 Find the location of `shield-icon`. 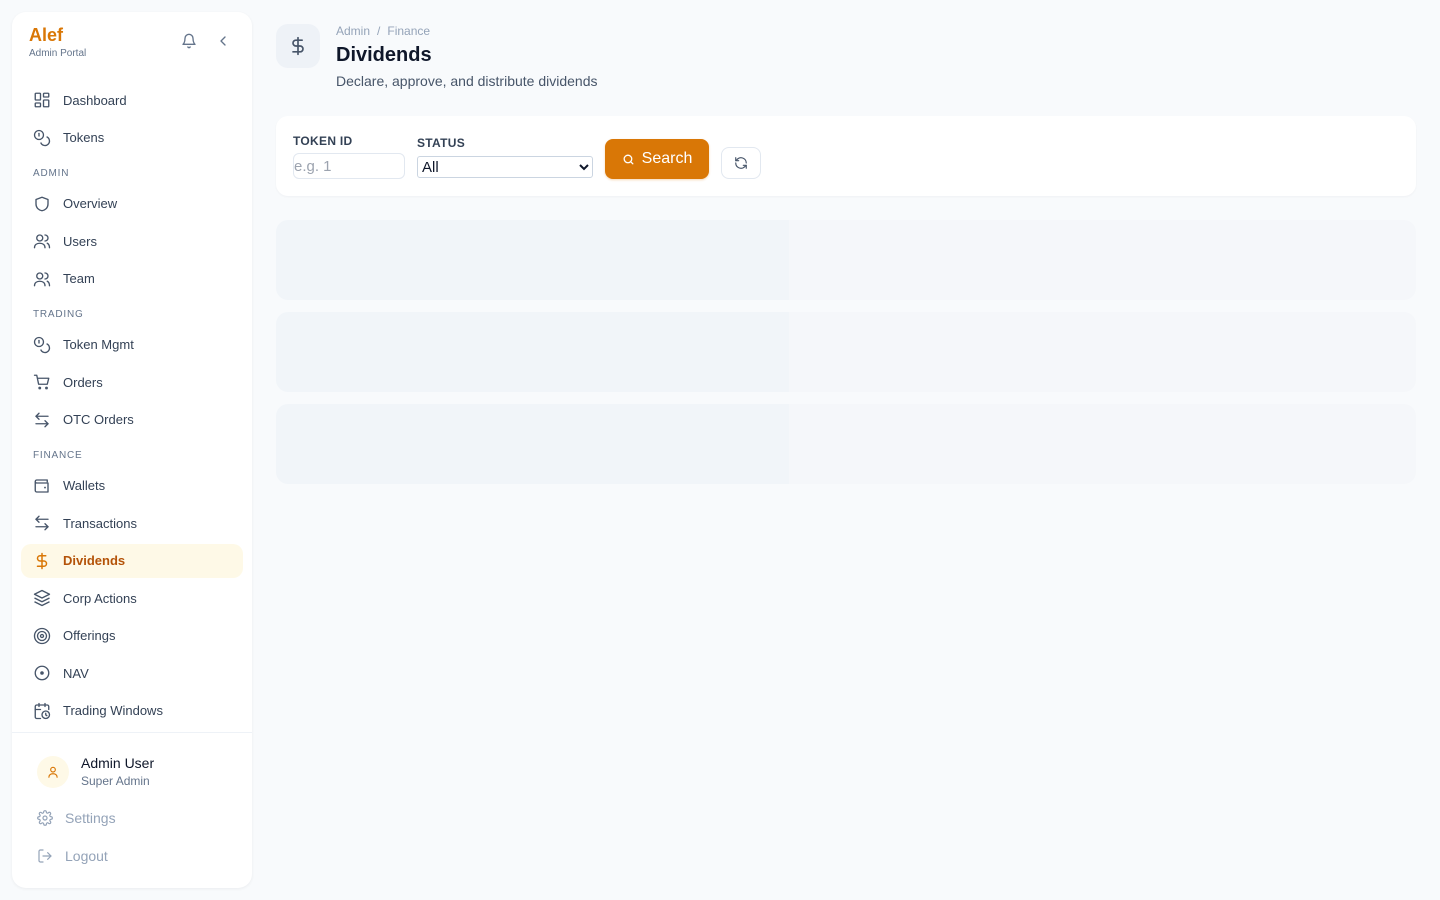

shield-icon is located at coordinates (42, 204).